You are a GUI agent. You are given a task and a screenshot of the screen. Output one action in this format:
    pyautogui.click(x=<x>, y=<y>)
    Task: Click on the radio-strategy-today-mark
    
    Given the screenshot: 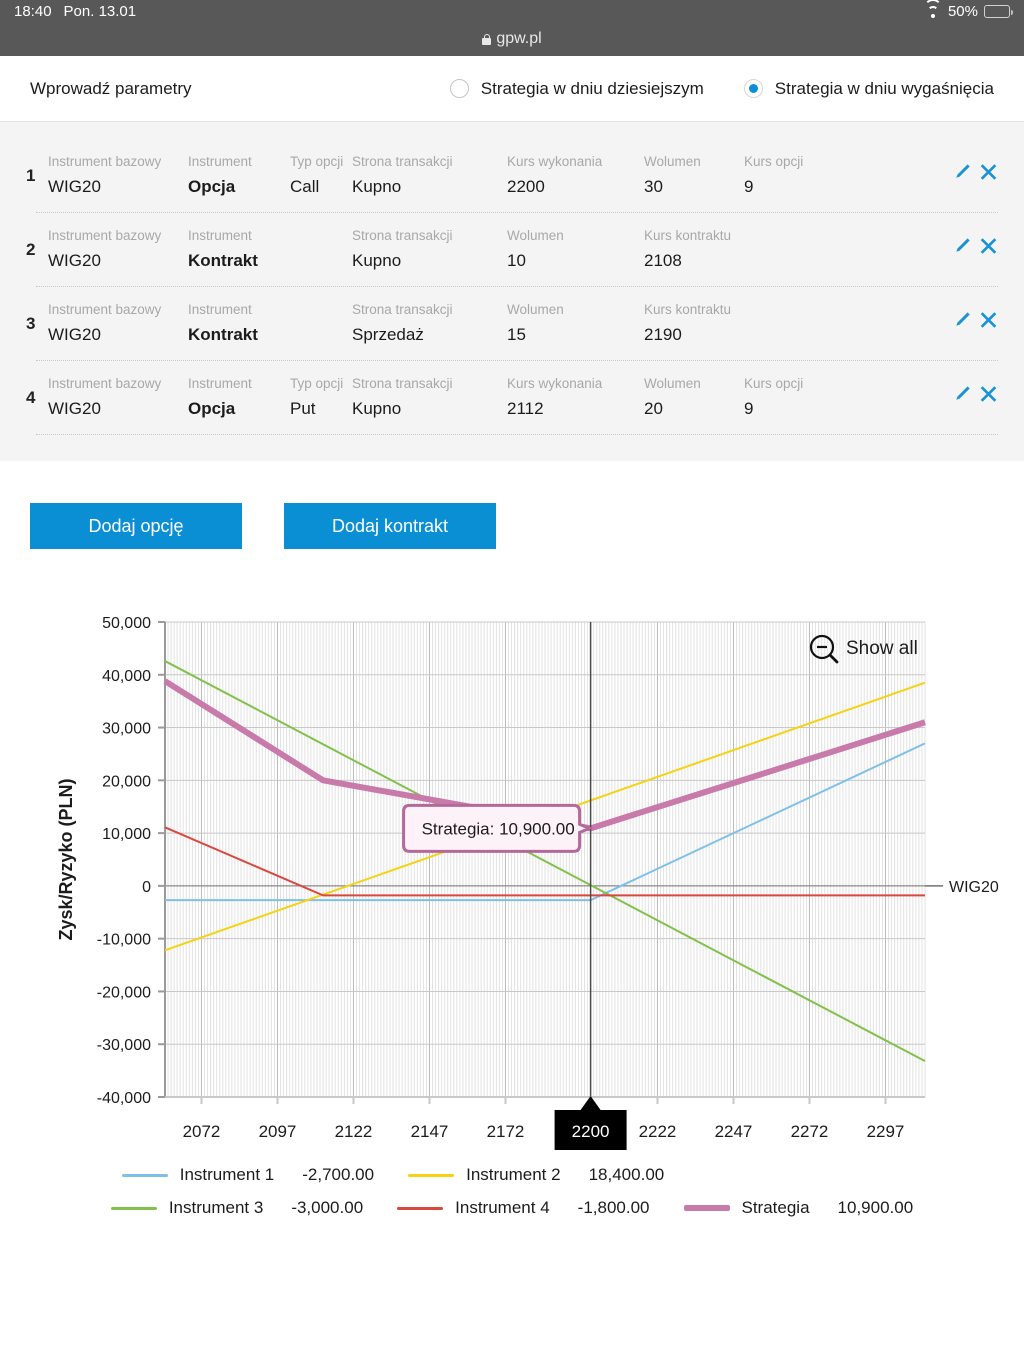 What is the action you would take?
    pyautogui.click(x=459, y=88)
    